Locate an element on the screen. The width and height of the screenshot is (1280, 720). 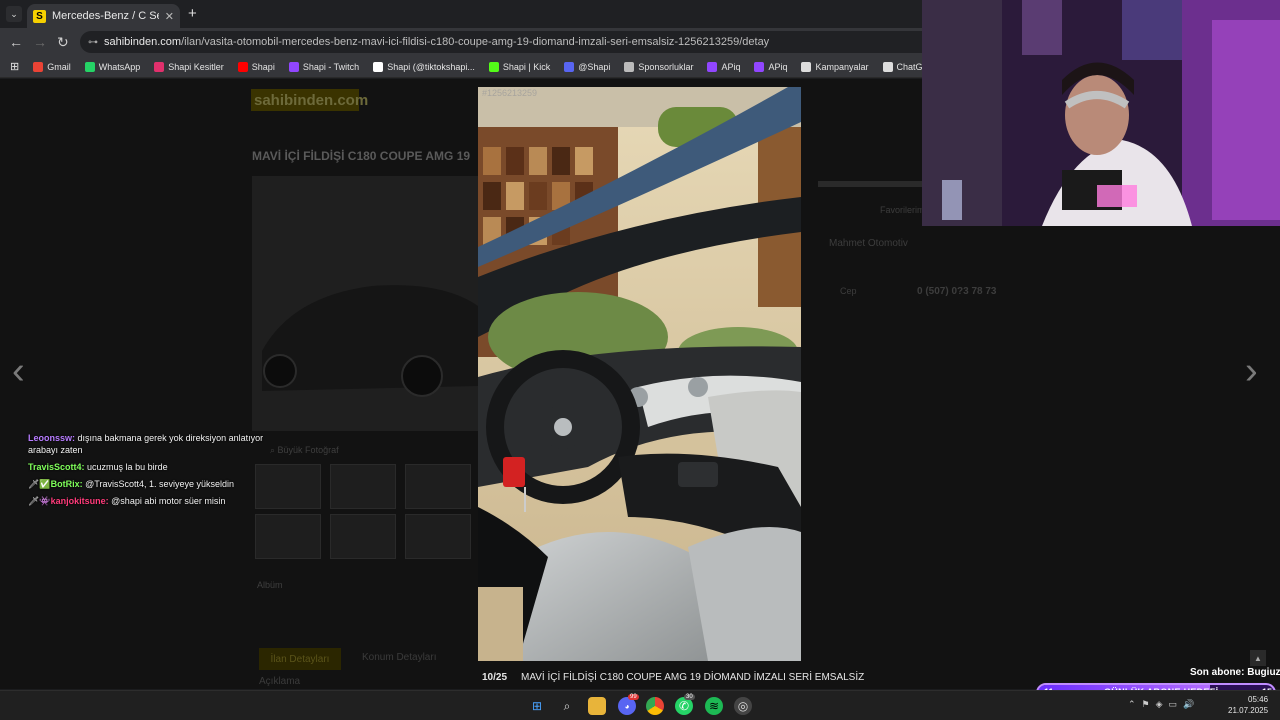
reload-icon: ↻ is located at coordinates (63, 42).